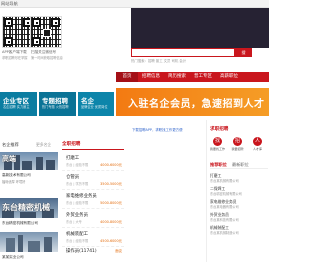  What do you see at coordinates (243, 52) in the screenshot?
I see `search-button: 搜` at bounding box center [243, 52].